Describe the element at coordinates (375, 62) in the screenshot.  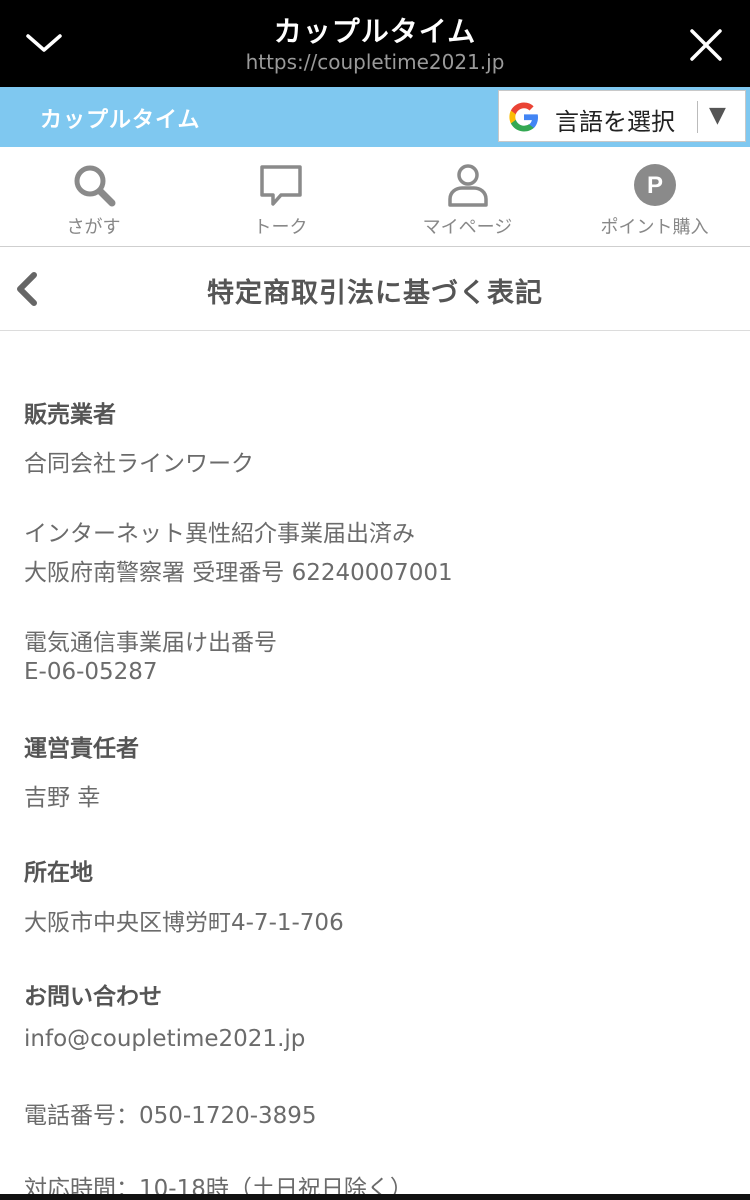
I see `browser-url: https://coupletime2021.jp` at that location.